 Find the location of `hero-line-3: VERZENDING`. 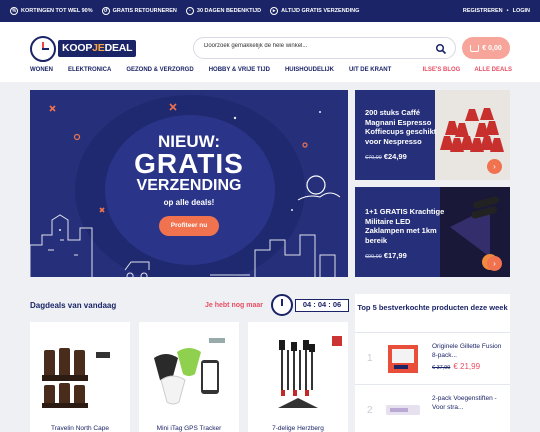

hero-line-3: VERZENDING is located at coordinates (189, 185).